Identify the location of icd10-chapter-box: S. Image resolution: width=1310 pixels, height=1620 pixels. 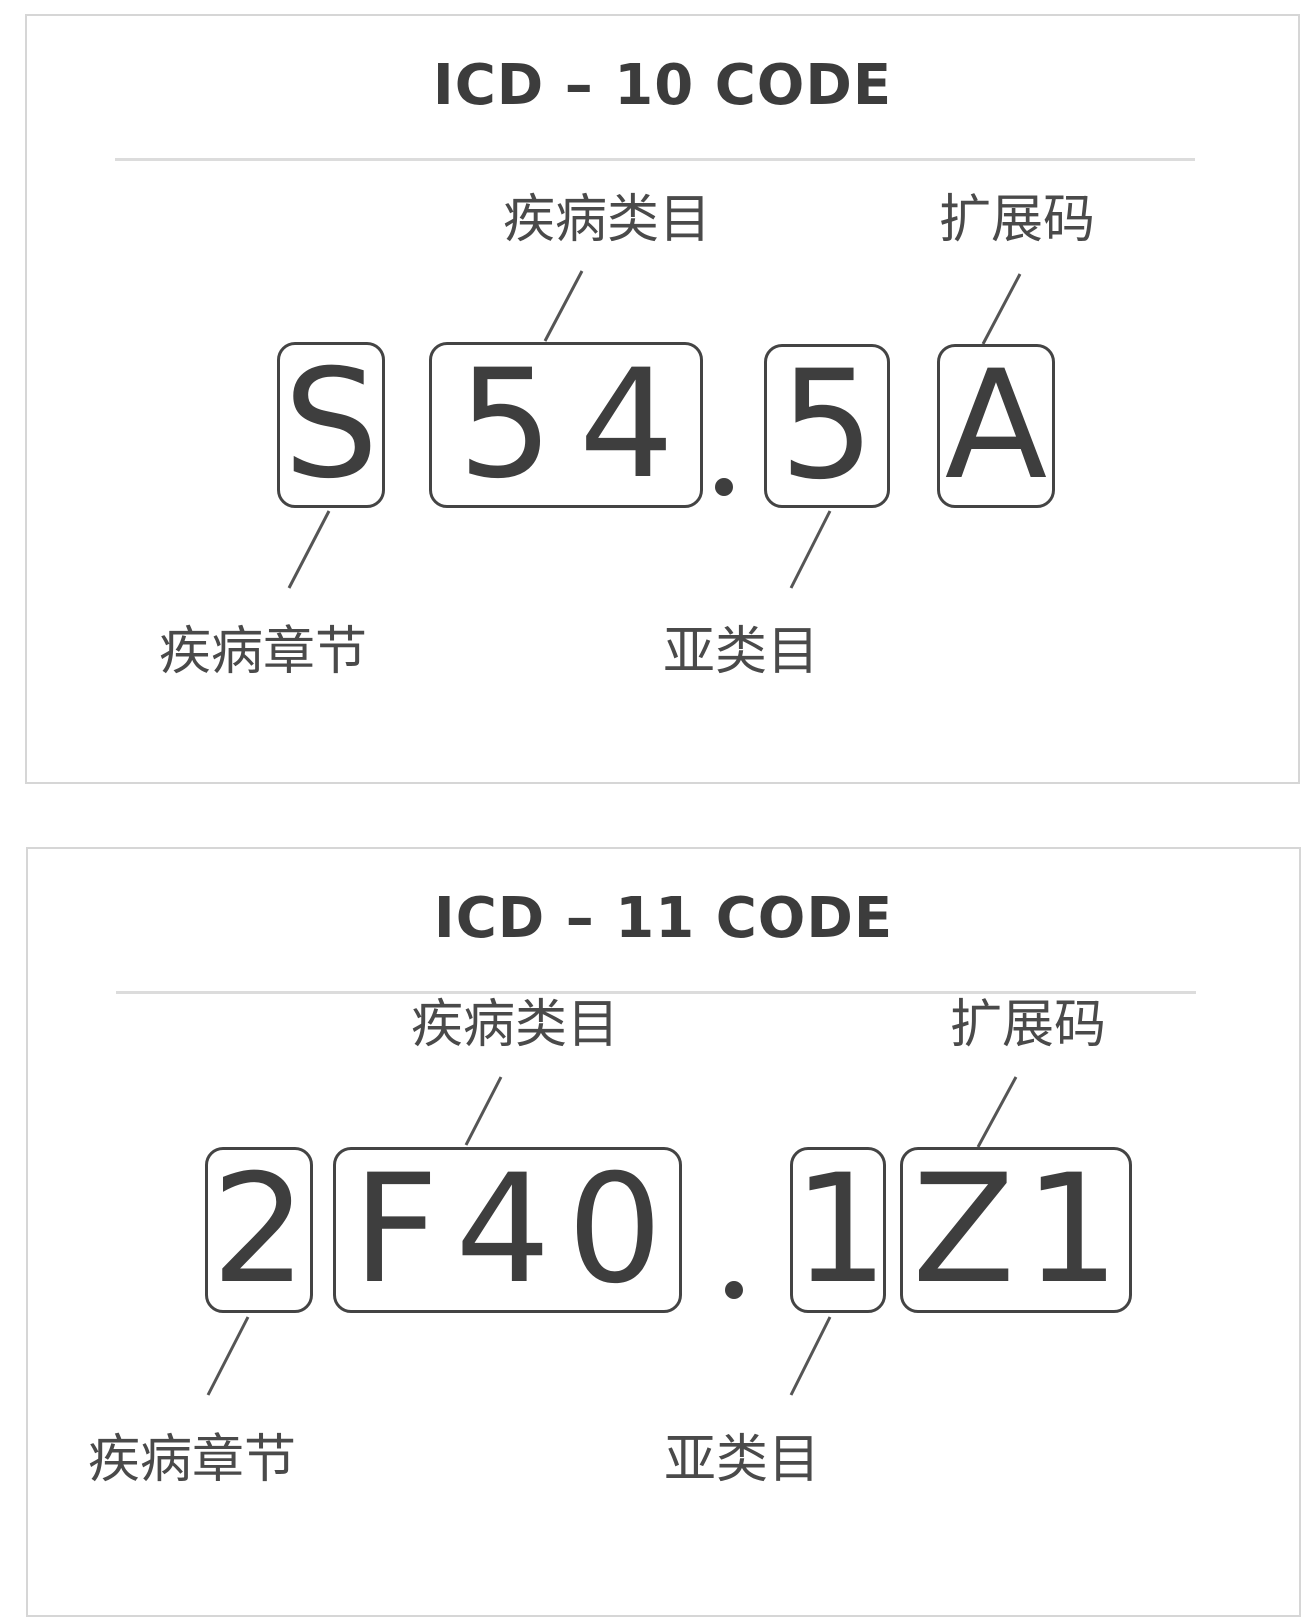
(331, 425).